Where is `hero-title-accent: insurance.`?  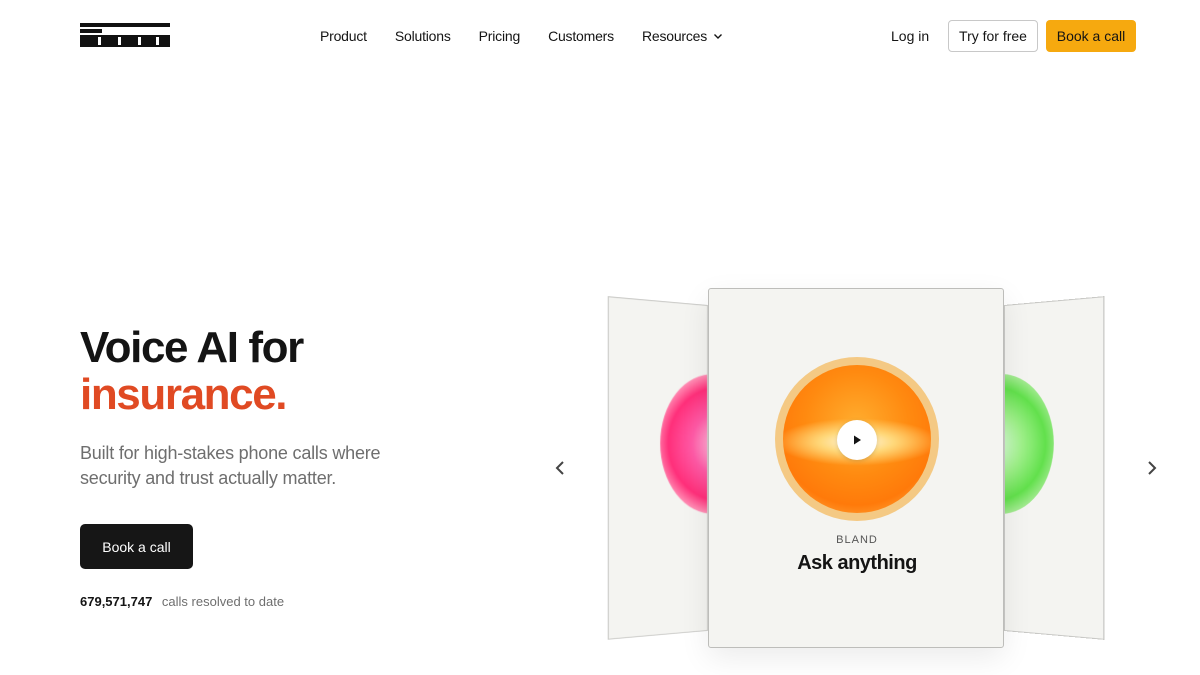
hero-title-accent: insurance. is located at coordinates (183, 394).